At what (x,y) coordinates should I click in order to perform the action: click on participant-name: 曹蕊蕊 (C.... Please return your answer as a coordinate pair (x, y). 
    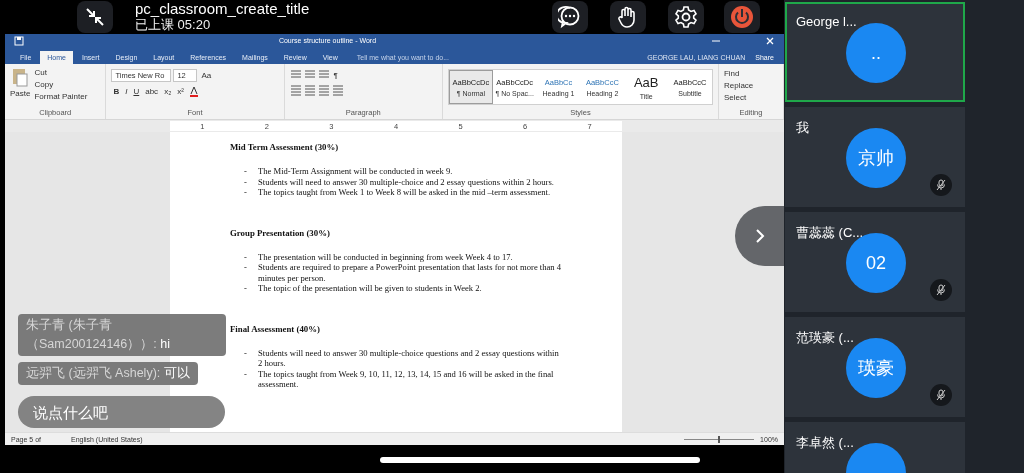
    Looking at the image, I should click on (830, 233).